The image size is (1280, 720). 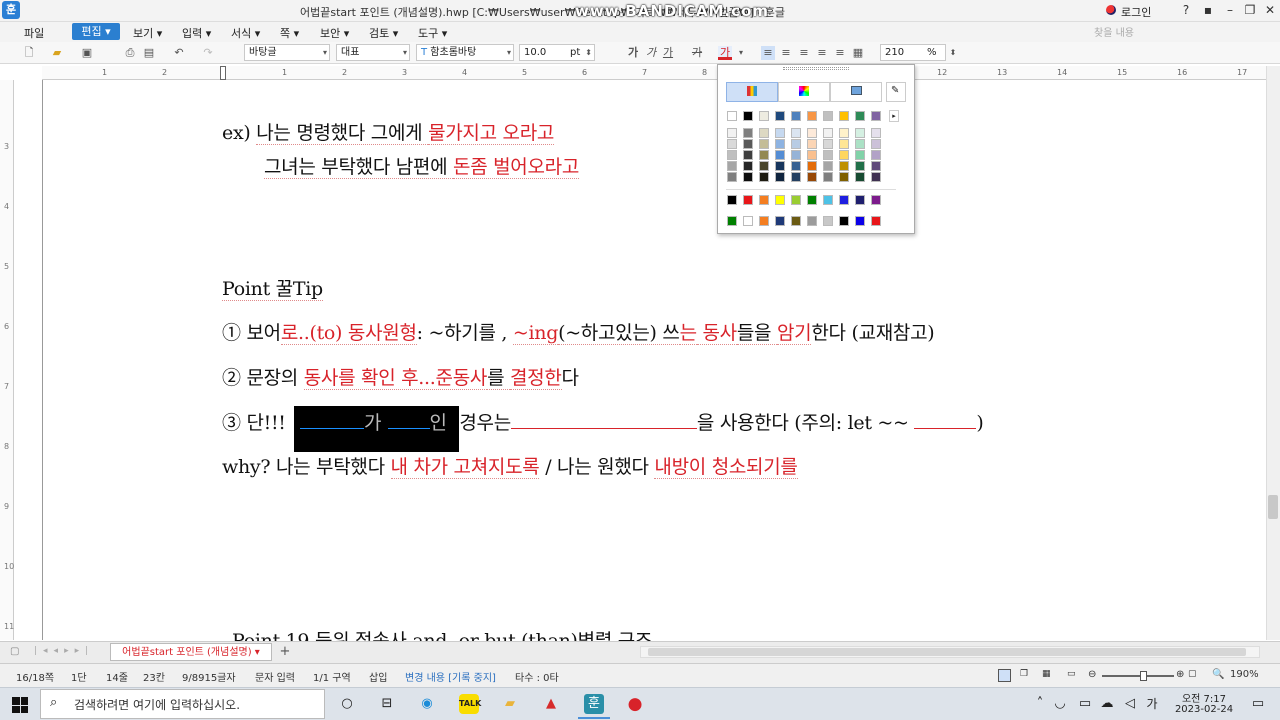 I want to click on more-colors-arrow-icon: ▸, so click(x=894, y=116).